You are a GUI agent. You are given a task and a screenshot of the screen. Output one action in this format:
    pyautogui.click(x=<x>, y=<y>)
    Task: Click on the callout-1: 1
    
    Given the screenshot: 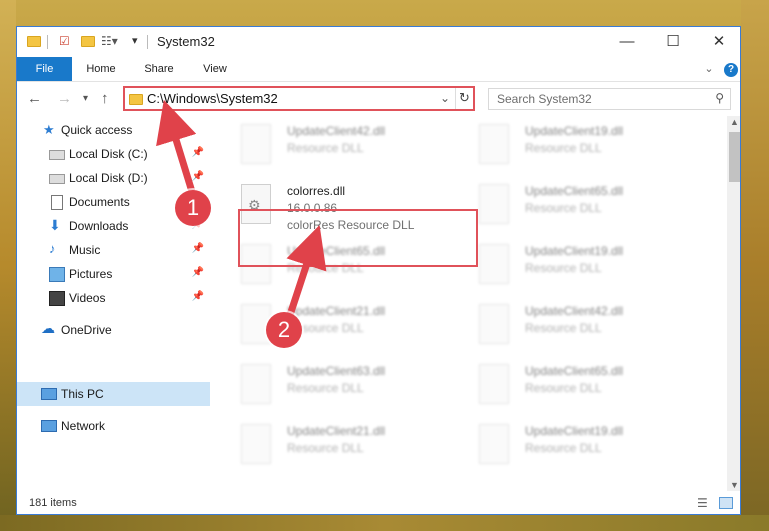 What is the action you would take?
    pyautogui.click(x=193, y=208)
    